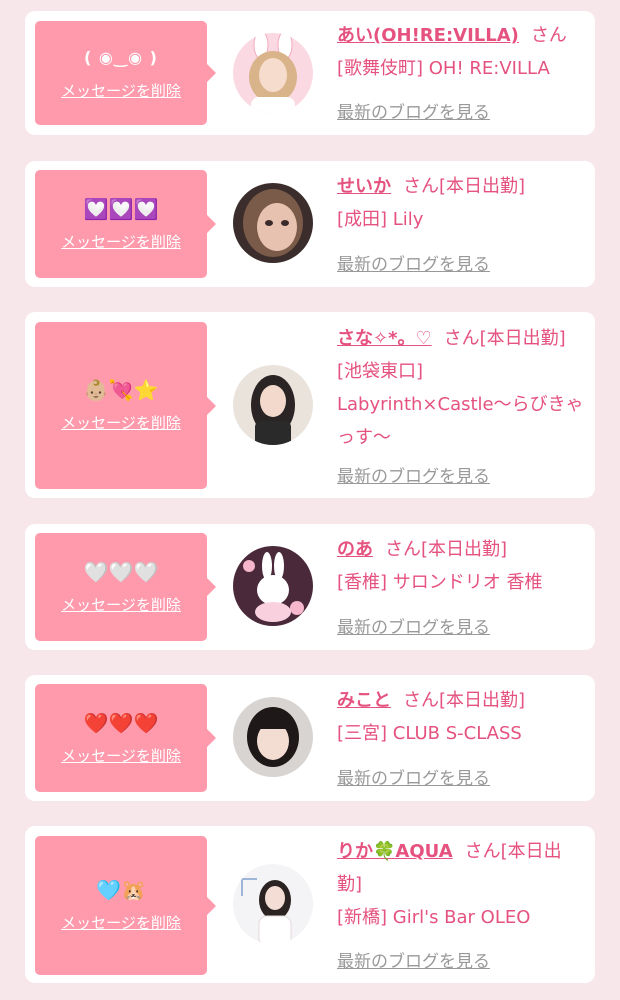 The height and width of the screenshot is (1000, 620). Describe the element at coordinates (364, 186) in the screenshot. I see `cast-name-link: せいか` at that location.